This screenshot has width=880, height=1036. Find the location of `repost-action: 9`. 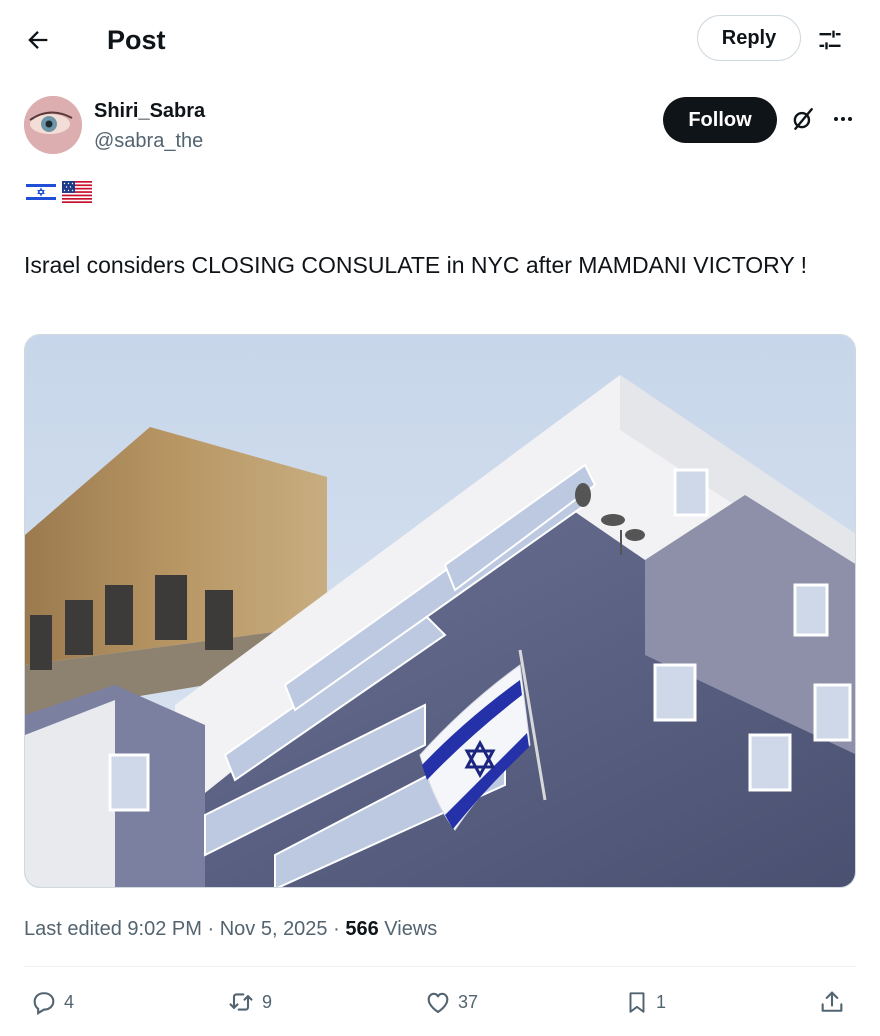

repost-action: 9 is located at coordinates (249, 1002).